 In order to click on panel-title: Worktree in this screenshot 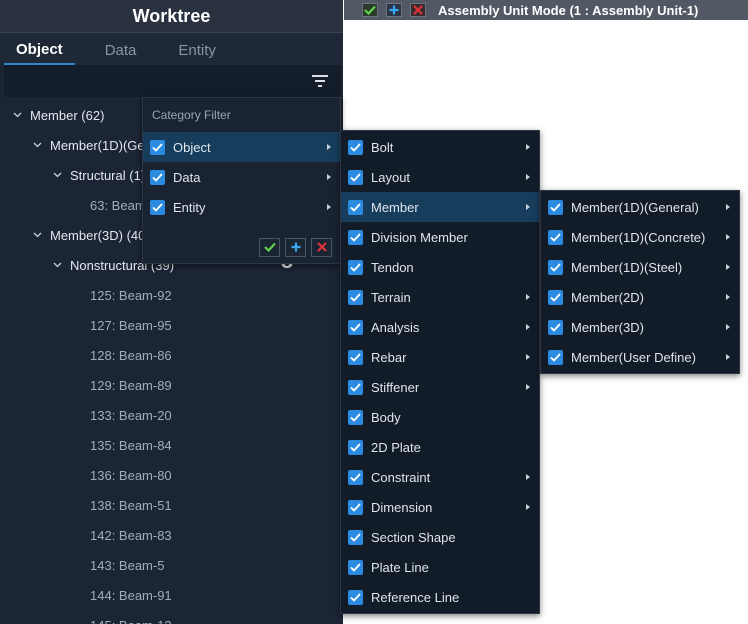, I will do `click(171, 16)`.